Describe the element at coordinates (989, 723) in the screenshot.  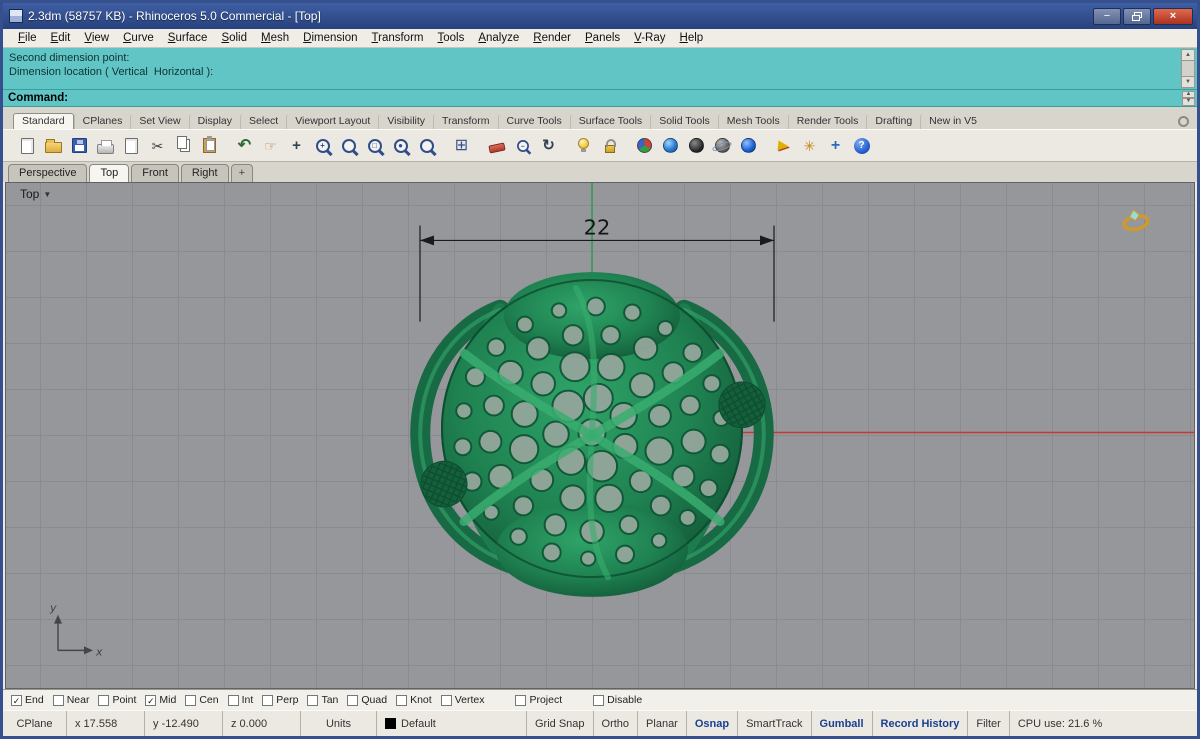
I see `status-filter-button: Filter` at that location.